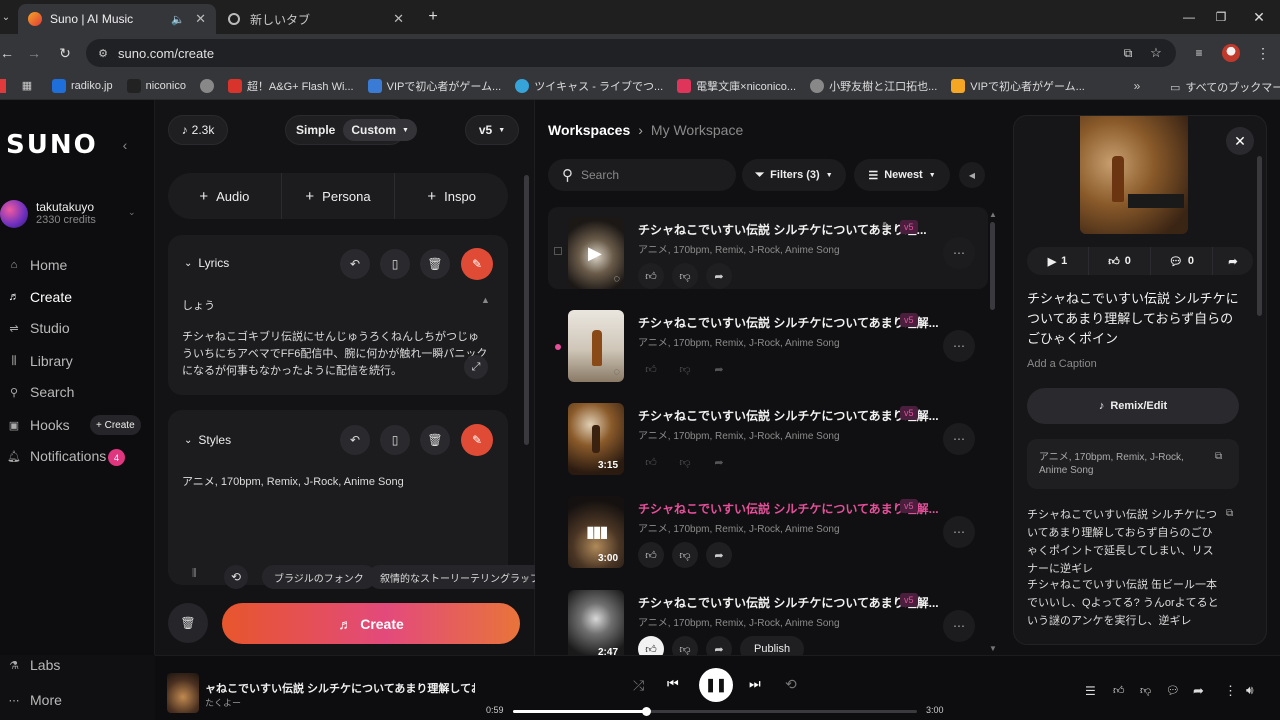 The height and width of the screenshot is (720, 1280). What do you see at coordinates (316, 19) in the screenshot?
I see `tab-new: 新しいタブ ✕` at bounding box center [316, 19].